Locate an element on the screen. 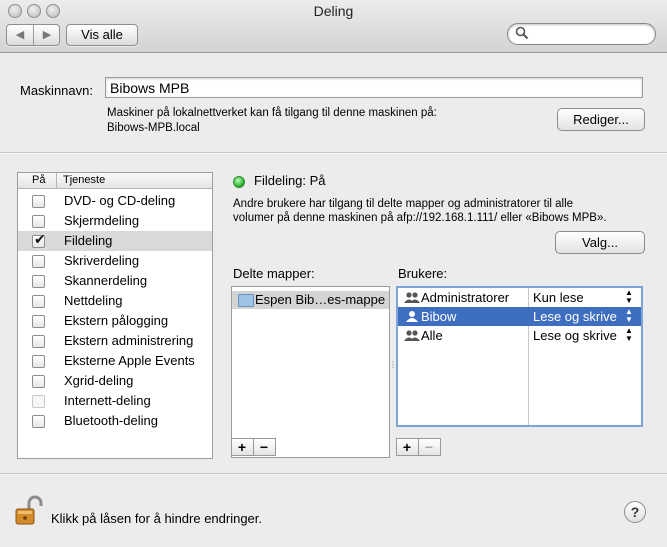 This screenshot has height=547, width=667. shared-folders-list: Espen Bib…es-mappe is located at coordinates (310, 372).